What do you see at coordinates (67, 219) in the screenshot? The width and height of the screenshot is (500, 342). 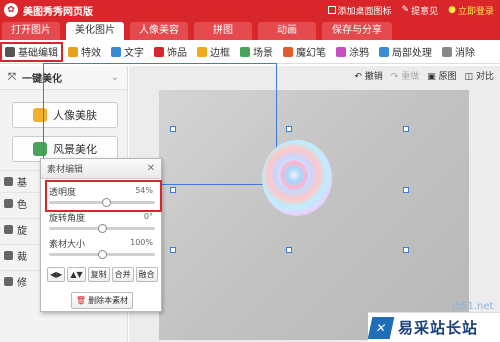 I see `rotation-label: 旋转角度` at bounding box center [67, 219].